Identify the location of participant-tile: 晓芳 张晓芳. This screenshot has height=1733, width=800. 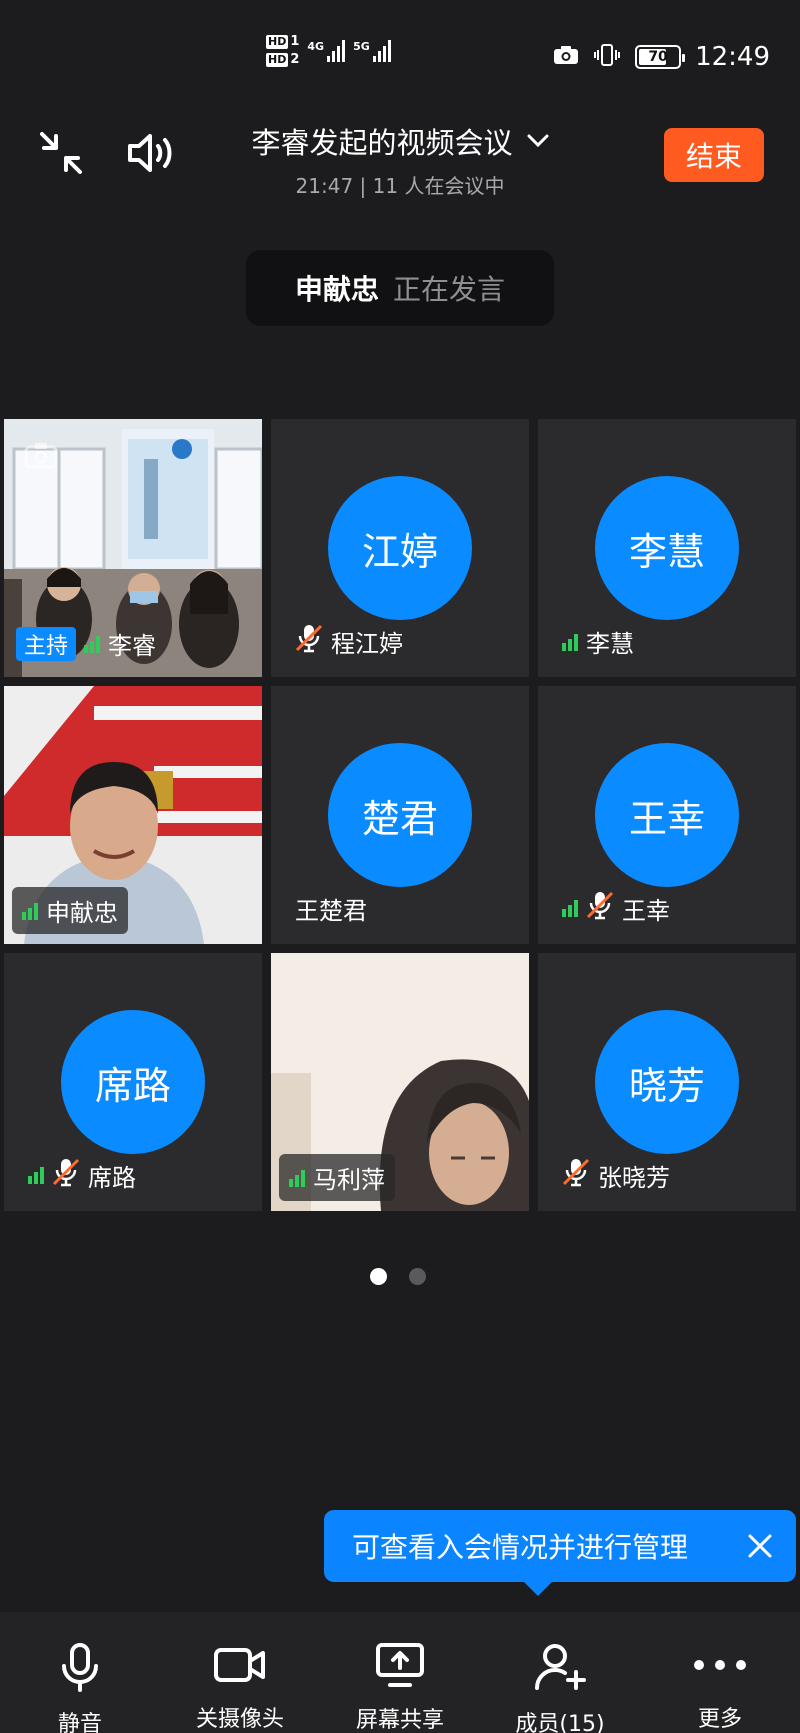
(667, 1082).